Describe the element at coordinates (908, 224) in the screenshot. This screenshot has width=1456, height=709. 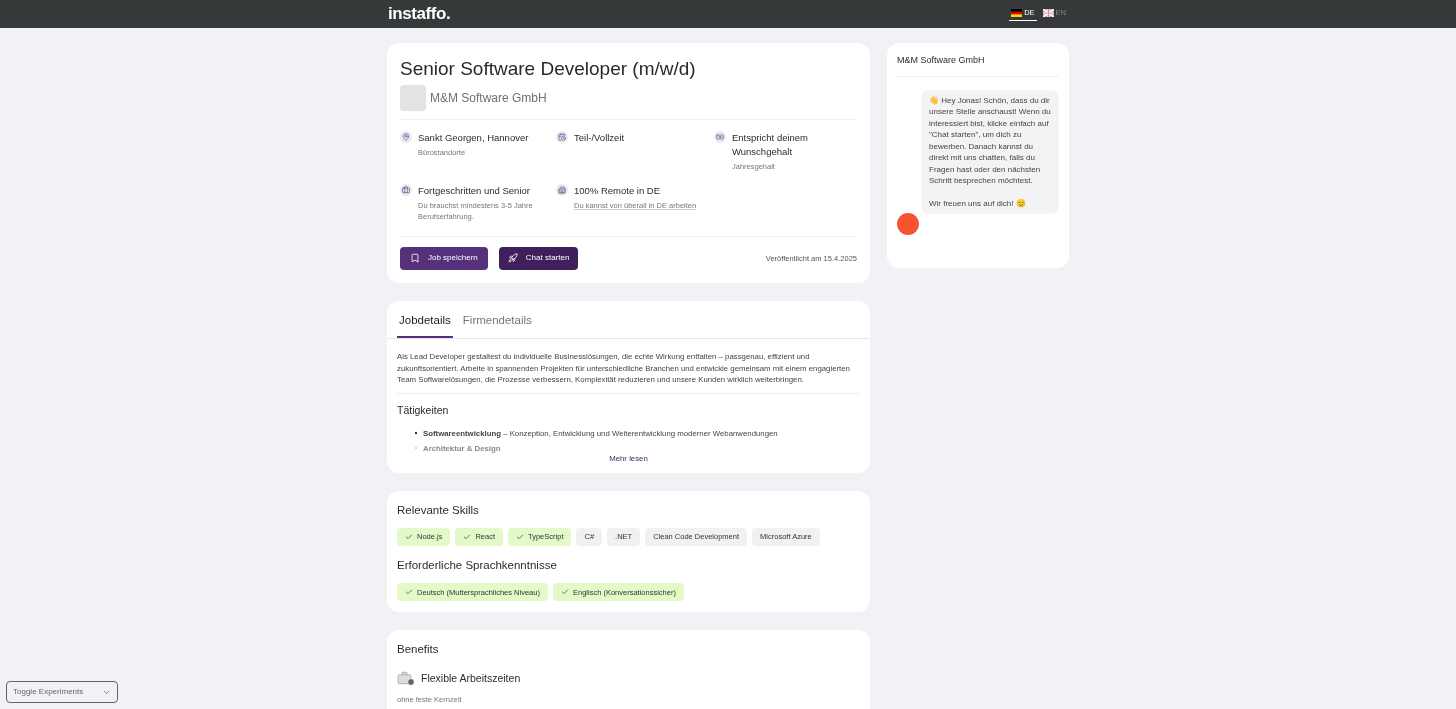
I see `avatar` at that location.